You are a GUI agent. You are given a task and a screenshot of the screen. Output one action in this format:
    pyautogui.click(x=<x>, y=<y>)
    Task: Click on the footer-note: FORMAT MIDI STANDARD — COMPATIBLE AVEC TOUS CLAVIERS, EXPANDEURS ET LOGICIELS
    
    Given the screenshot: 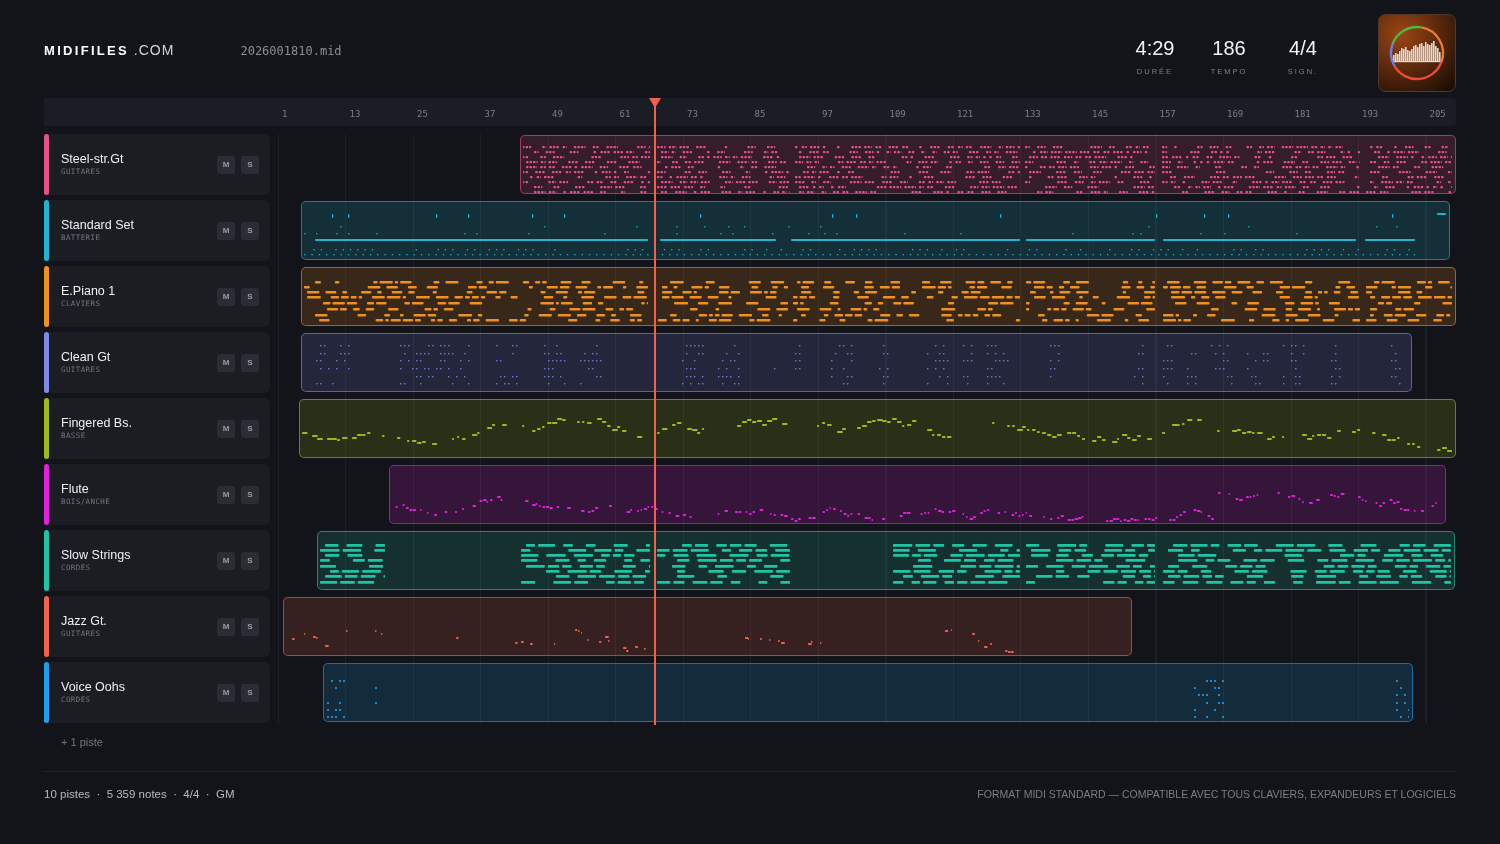 What is the action you would take?
    pyautogui.click(x=1216, y=794)
    